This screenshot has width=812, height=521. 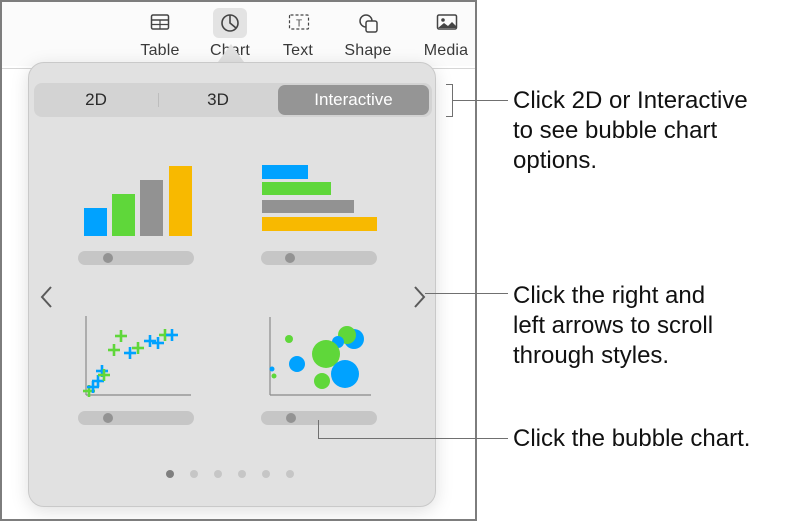 I want to click on chart-type-segmented-control: 2D 3D Interactive, so click(x=233, y=100).